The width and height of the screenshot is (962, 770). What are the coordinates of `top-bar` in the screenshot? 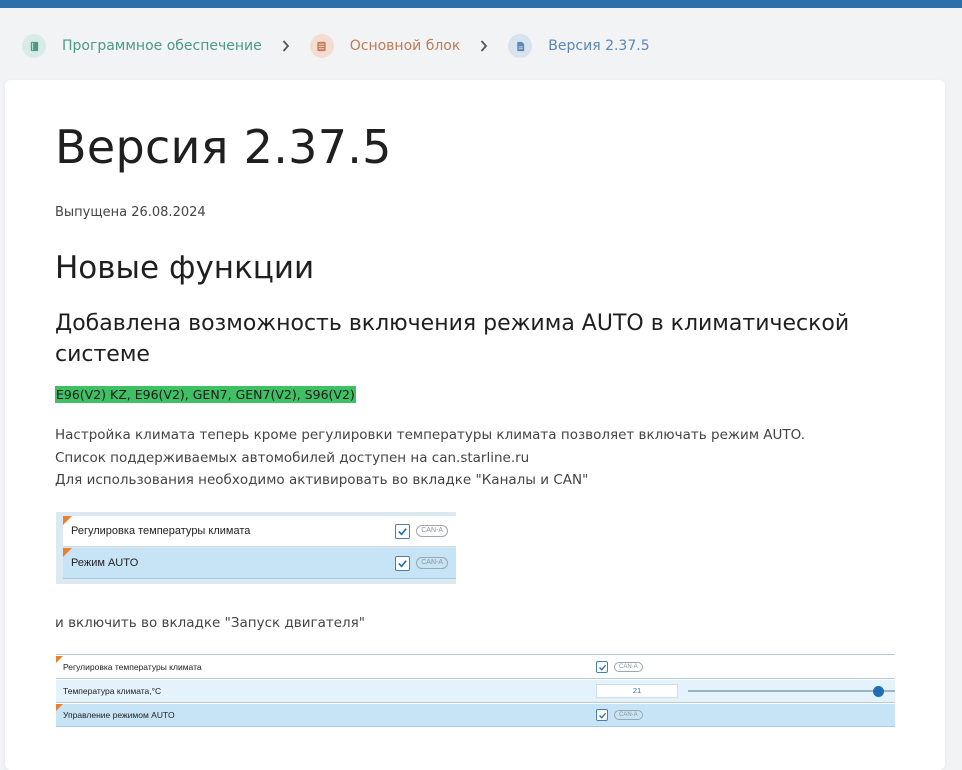 It's located at (481, 4).